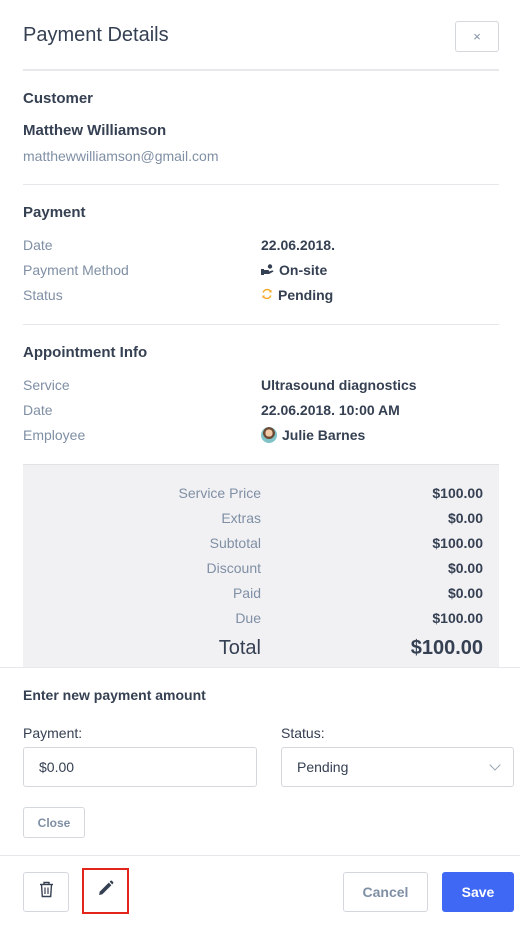 The image size is (520, 926). I want to click on total-label: Total, so click(239, 648).